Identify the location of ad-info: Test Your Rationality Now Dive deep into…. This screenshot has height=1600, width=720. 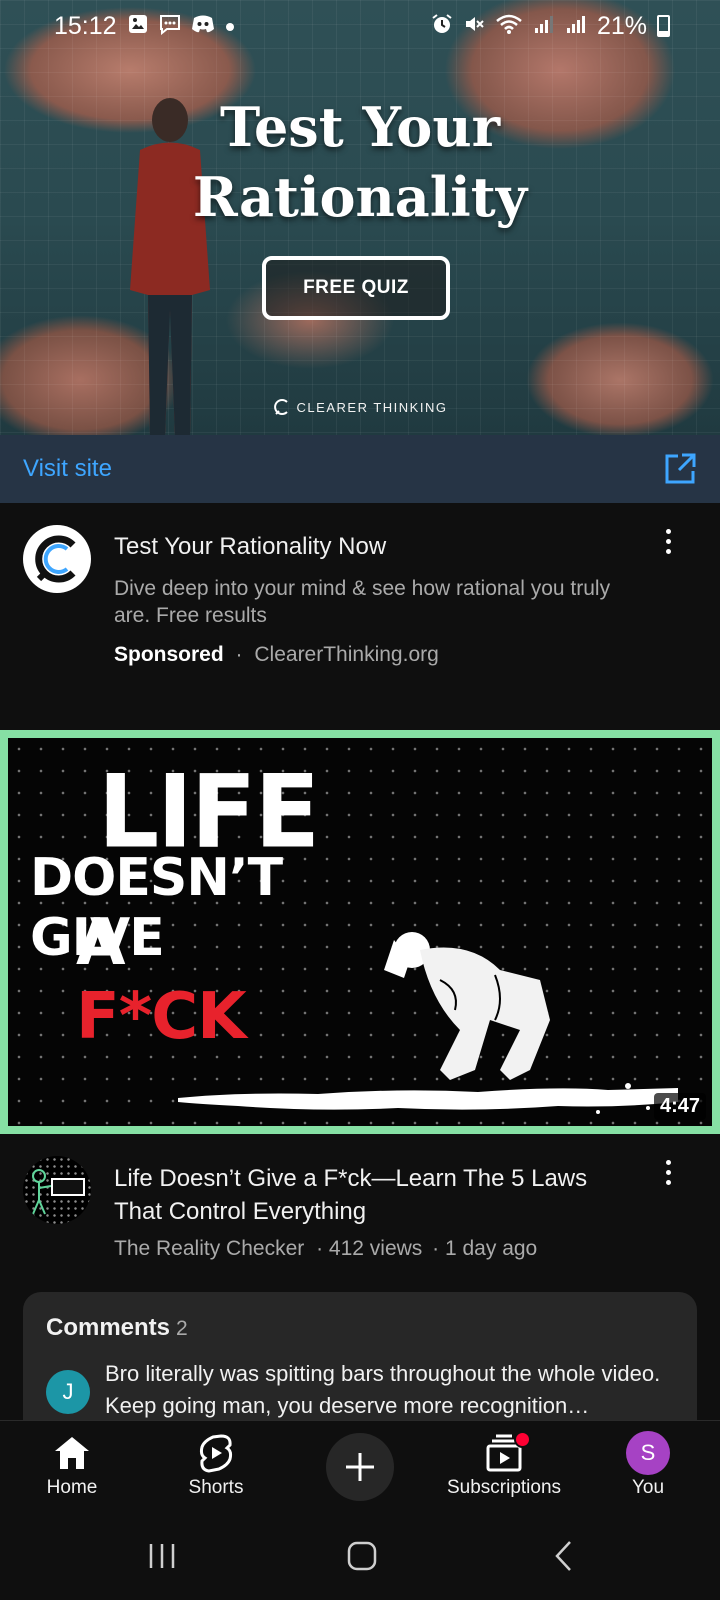
(360, 616).